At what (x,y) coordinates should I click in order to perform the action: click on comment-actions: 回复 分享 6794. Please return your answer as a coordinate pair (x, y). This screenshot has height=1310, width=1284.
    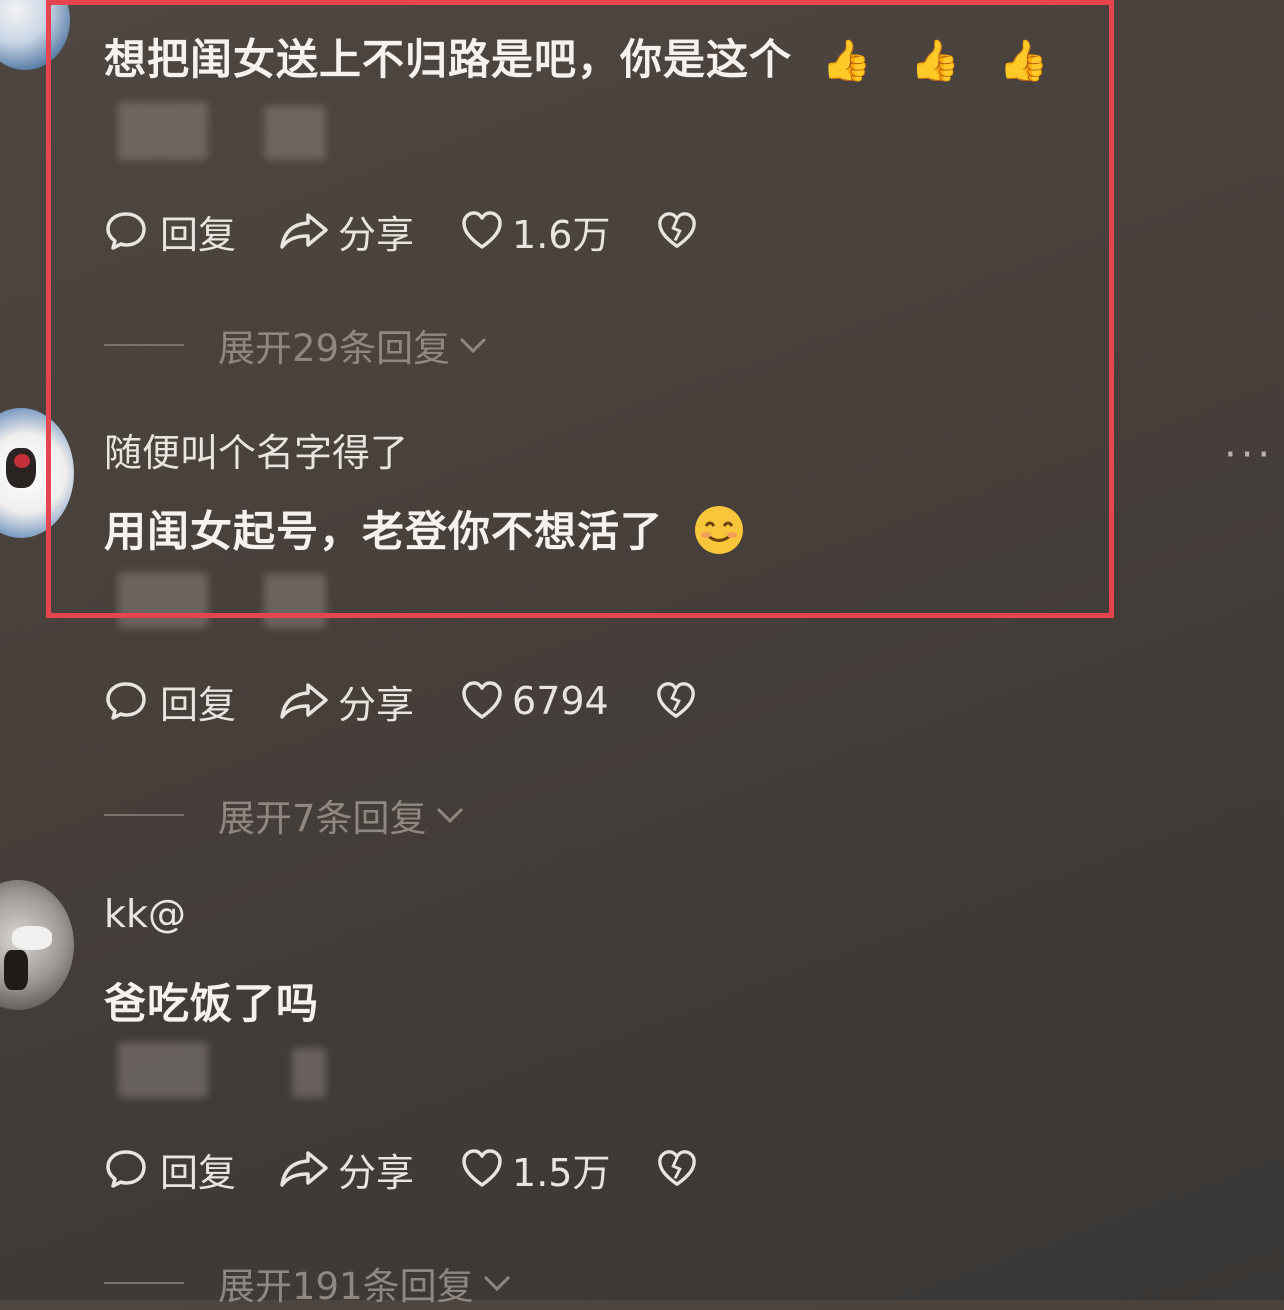
    Looking at the image, I should click on (400, 701).